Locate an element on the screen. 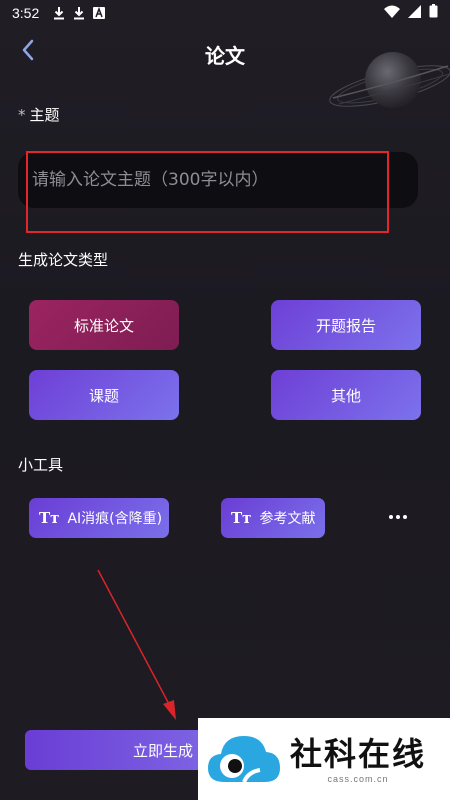 This screenshot has width=450, height=800. ai-trace-removal-label: AI消痕(含降重) is located at coordinates (115, 519).